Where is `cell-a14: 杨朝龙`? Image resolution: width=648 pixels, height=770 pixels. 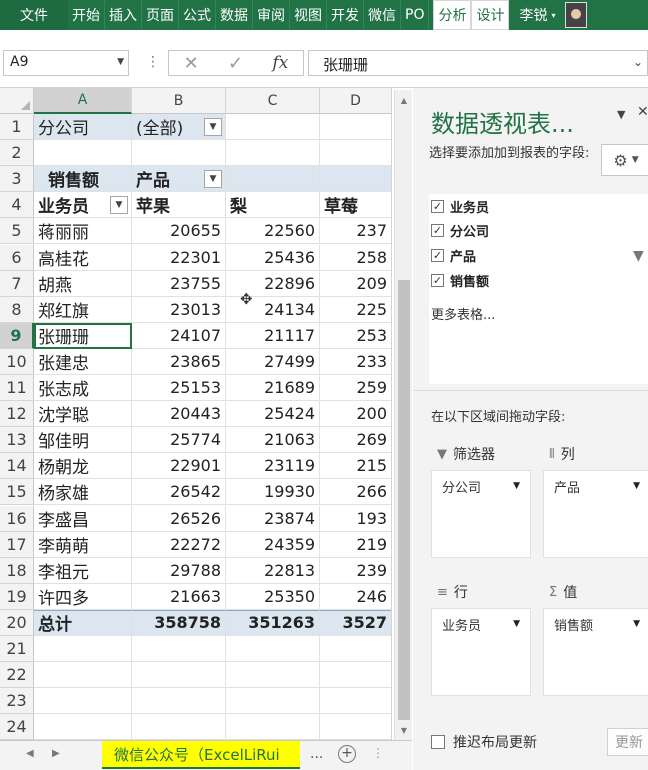
cell-a14: 杨朝龙 is located at coordinates (83, 466).